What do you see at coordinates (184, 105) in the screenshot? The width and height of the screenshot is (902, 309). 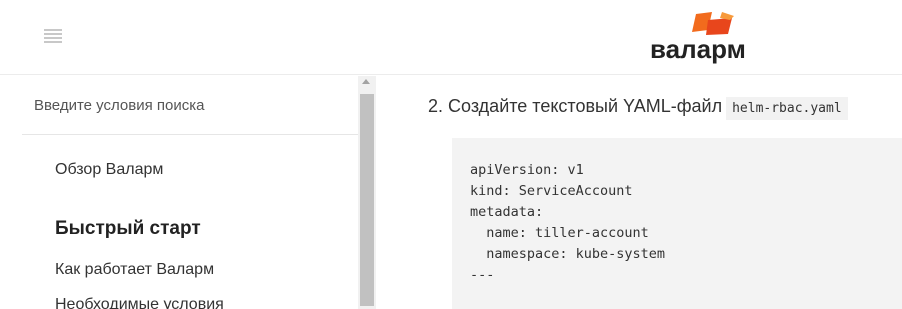 I see `search-input` at bounding box center [184, 105].